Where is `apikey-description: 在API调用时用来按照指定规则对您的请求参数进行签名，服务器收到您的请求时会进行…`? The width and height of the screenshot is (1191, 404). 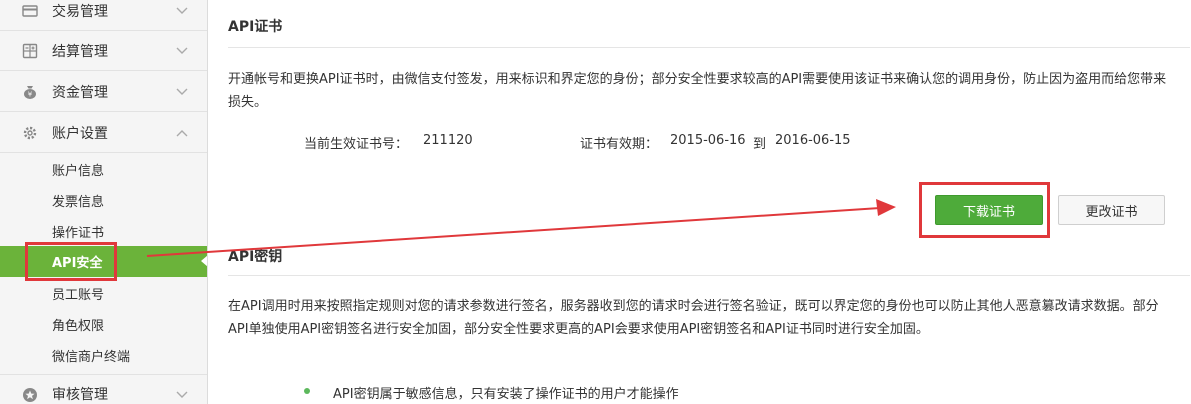
apikey-description: 在API调用时用来按照指定规则对您的请求参数进行签名，服务器收到您的请求时会进行… is located at coordinates (693, 318).